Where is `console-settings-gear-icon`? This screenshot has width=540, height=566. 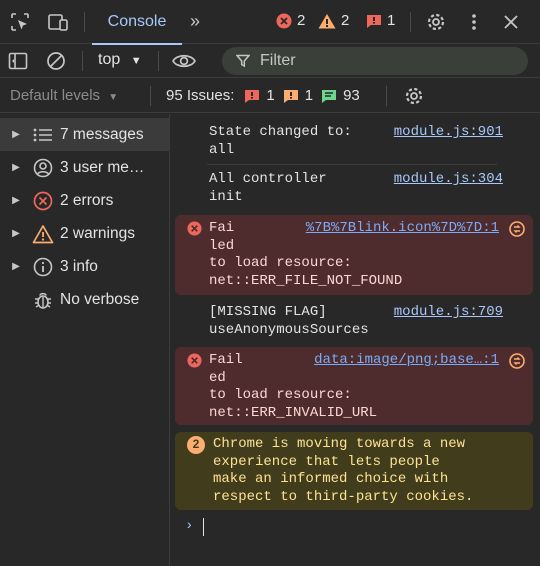 console-settings-gear-icon is located at coordinates (414, 96).